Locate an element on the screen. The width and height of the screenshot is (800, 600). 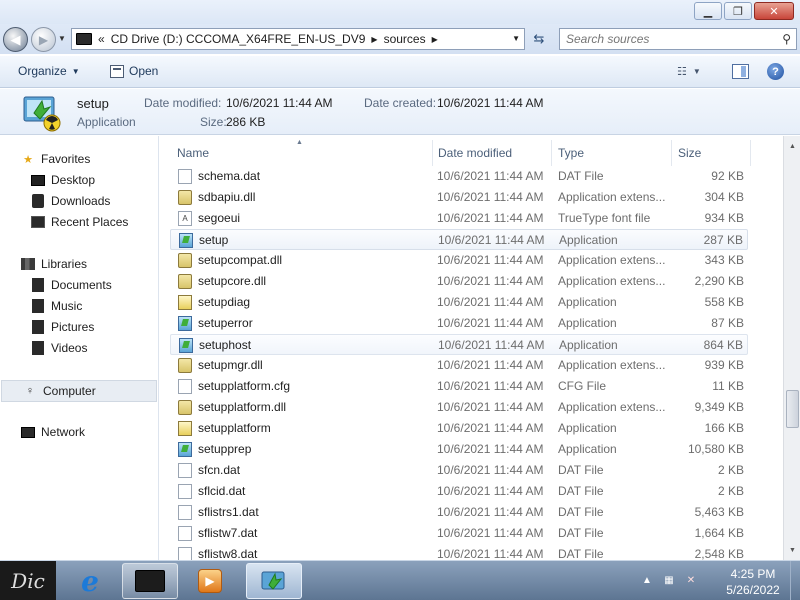
minimize-button: ▁ is located at coordinates (708, 11).